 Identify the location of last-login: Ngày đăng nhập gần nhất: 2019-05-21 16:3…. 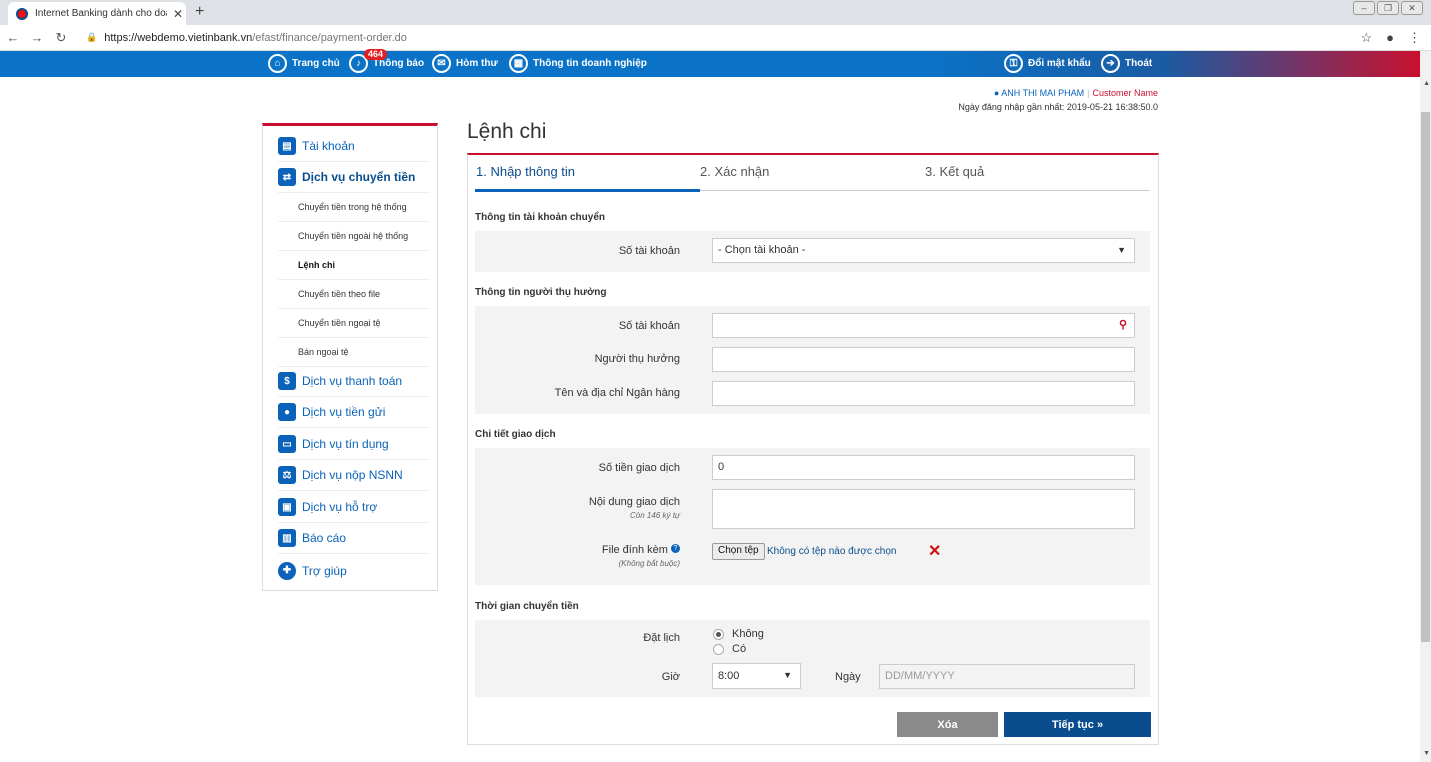
(1058, 107).